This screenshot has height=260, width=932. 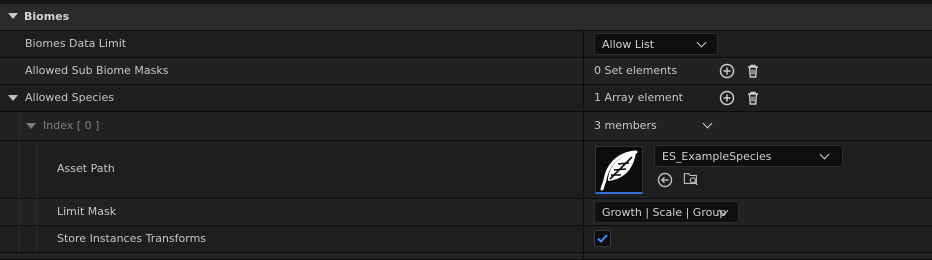 What do you see at coordinates (97, 70) in the screenshot?
I see `allowed-sub-biome-masks-label: Allowed Sub Biome Masks` at bounding box center [97, 70].